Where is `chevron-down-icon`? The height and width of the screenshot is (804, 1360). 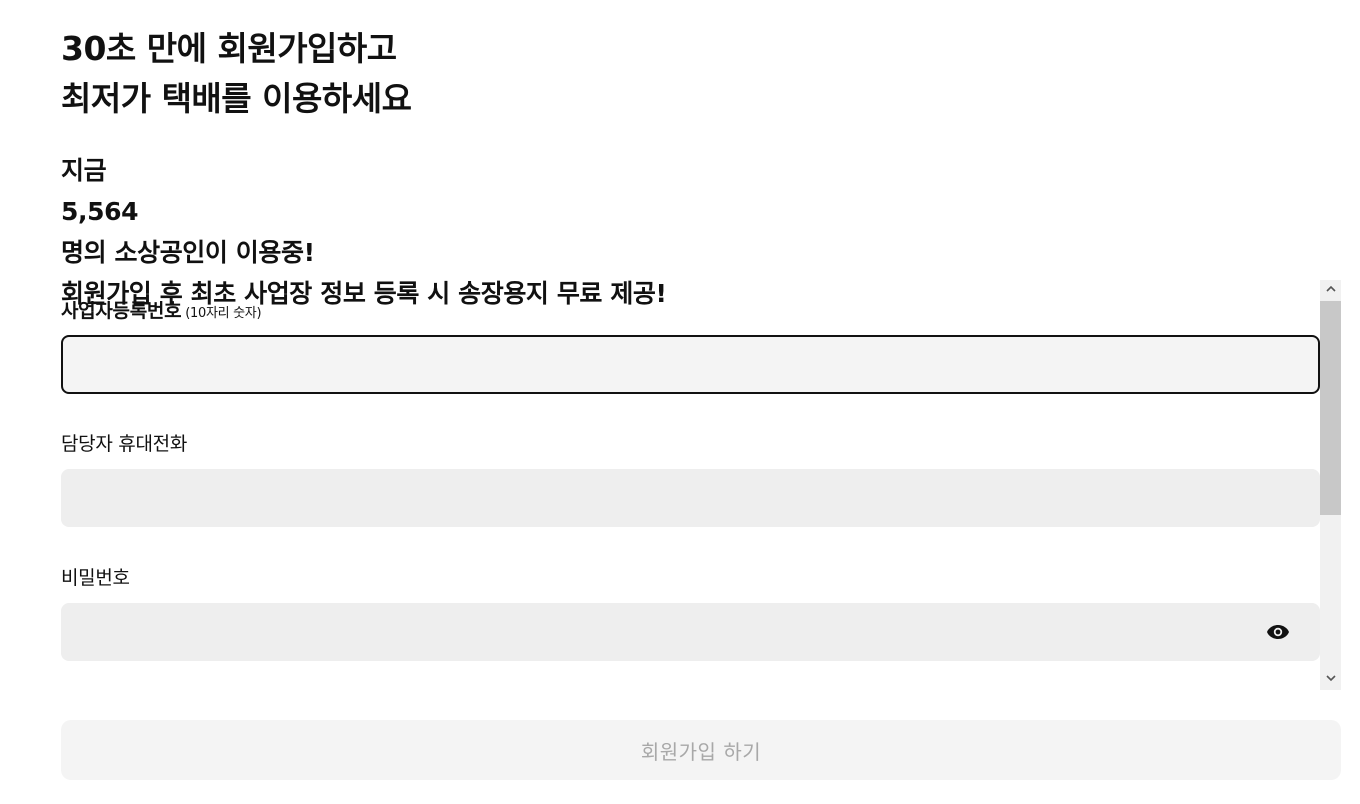
chevron-down-icon is located at coordinates (1330, 678).